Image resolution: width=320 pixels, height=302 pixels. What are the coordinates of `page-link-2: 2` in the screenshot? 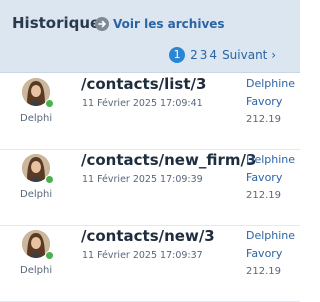 It's located at (194, 55).